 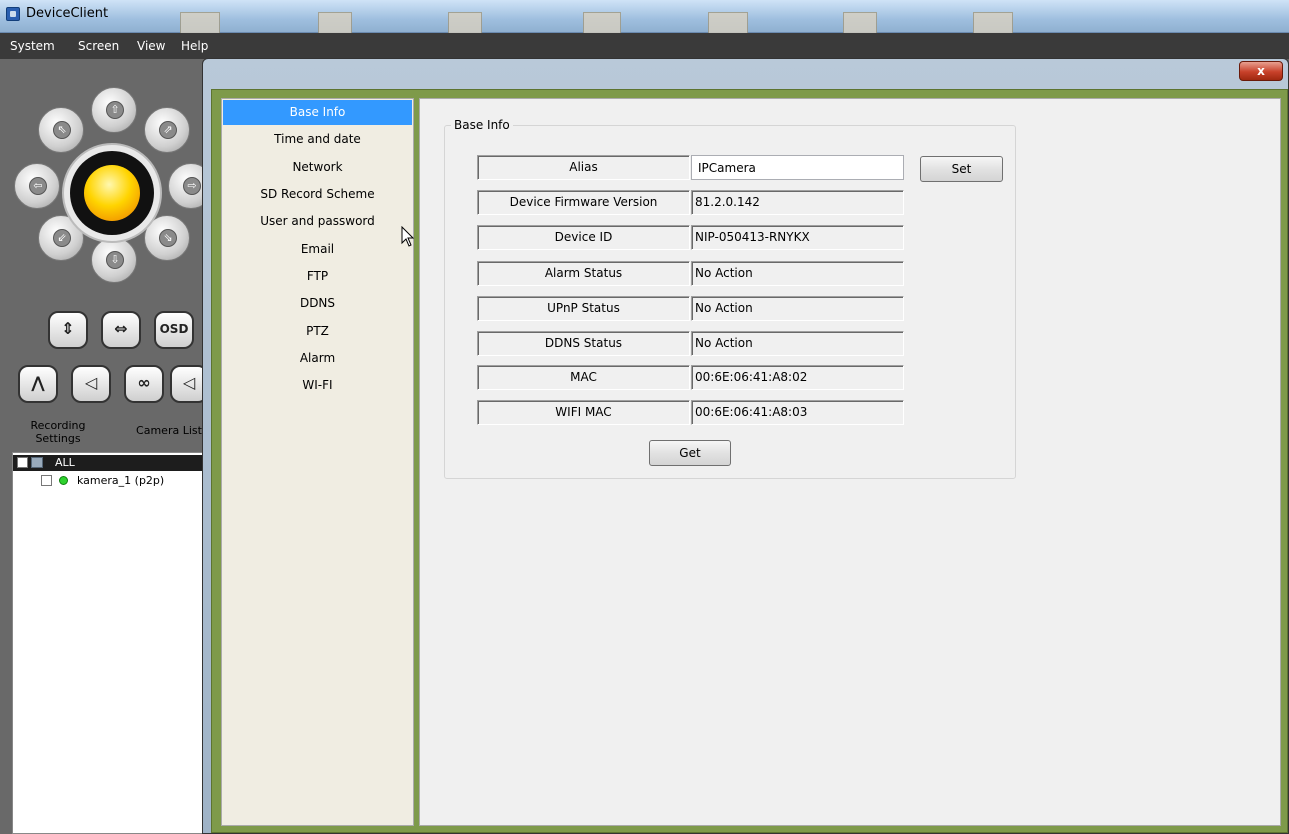 I want to click on nav-item-network: Network, so click(x=317, y=167).